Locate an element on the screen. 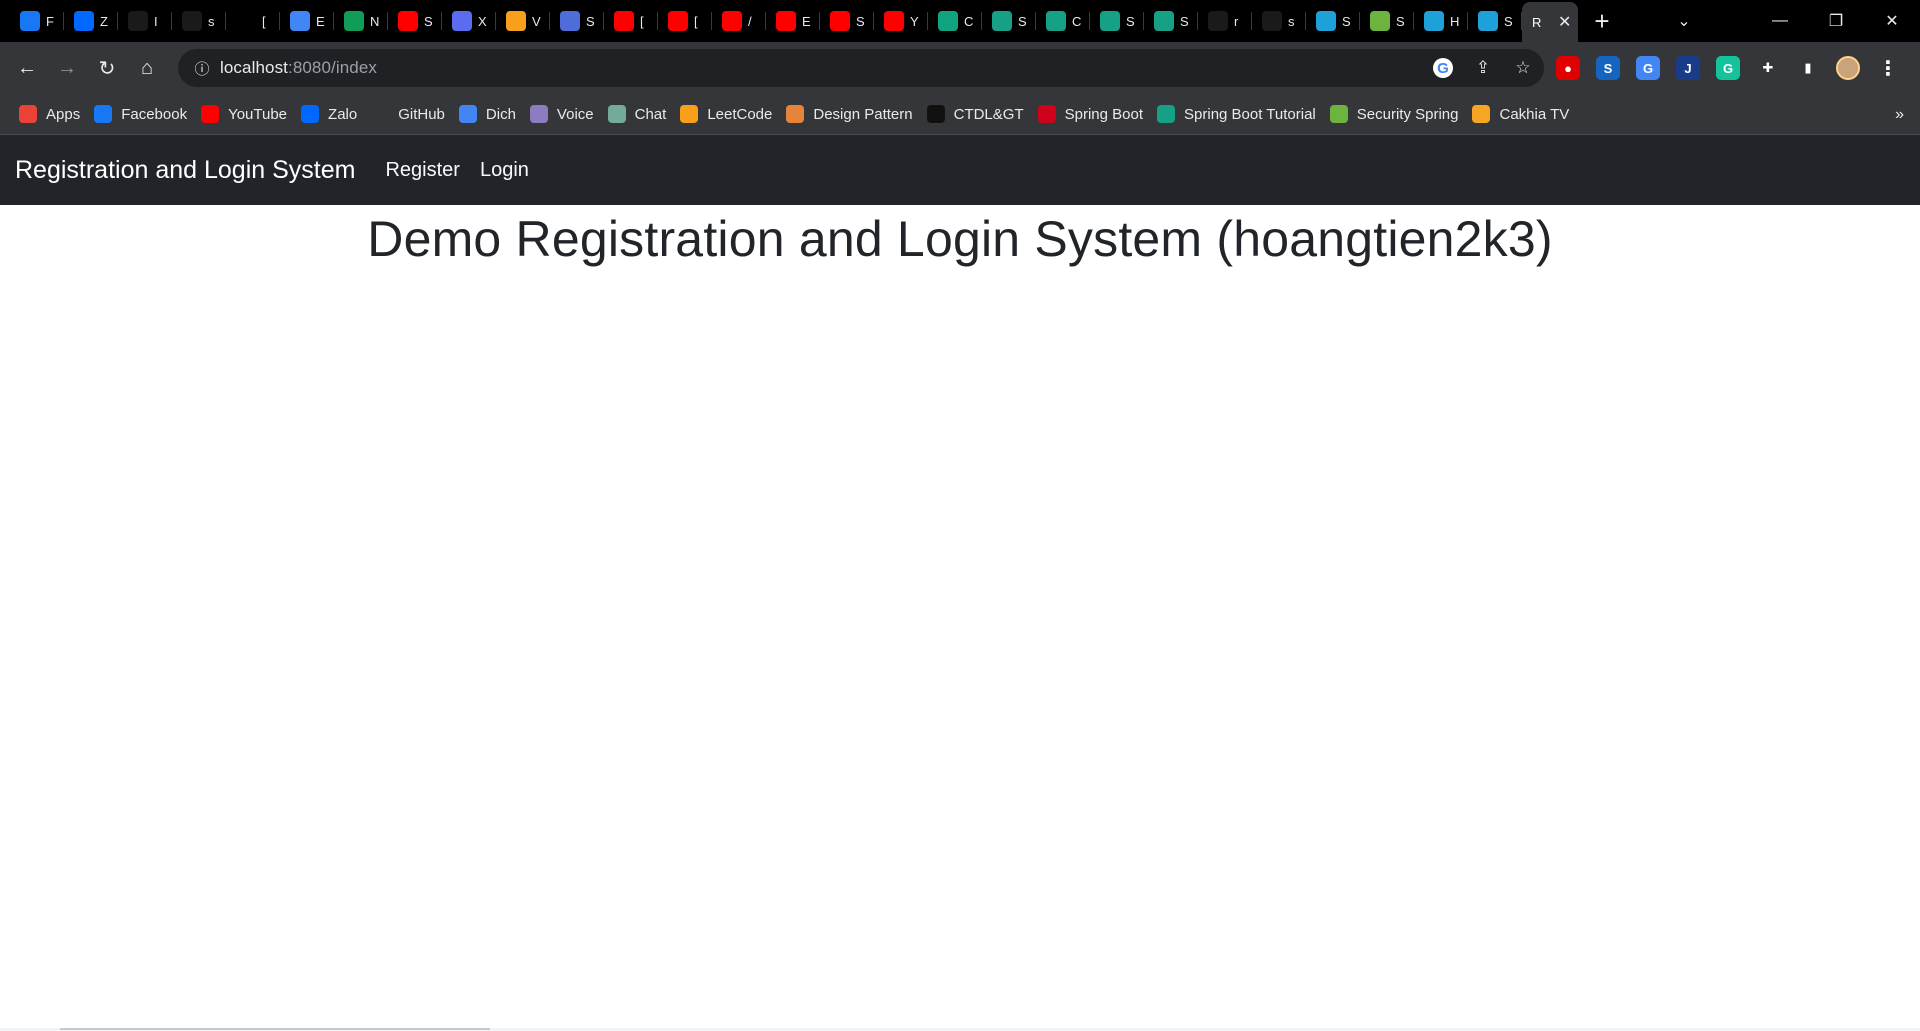 The image size is (1920, 1031). browser-tab: Z is located at coordinates (91, 21).